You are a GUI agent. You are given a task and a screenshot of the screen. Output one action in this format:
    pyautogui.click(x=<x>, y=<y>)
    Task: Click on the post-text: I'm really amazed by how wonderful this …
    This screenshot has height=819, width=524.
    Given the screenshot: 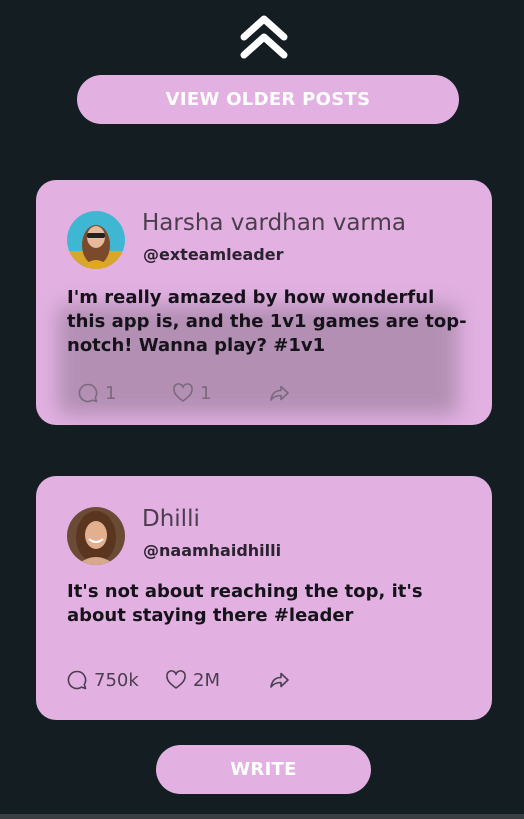 What is the action you would take?
    pyautogui.click(x=267, y=321)
    